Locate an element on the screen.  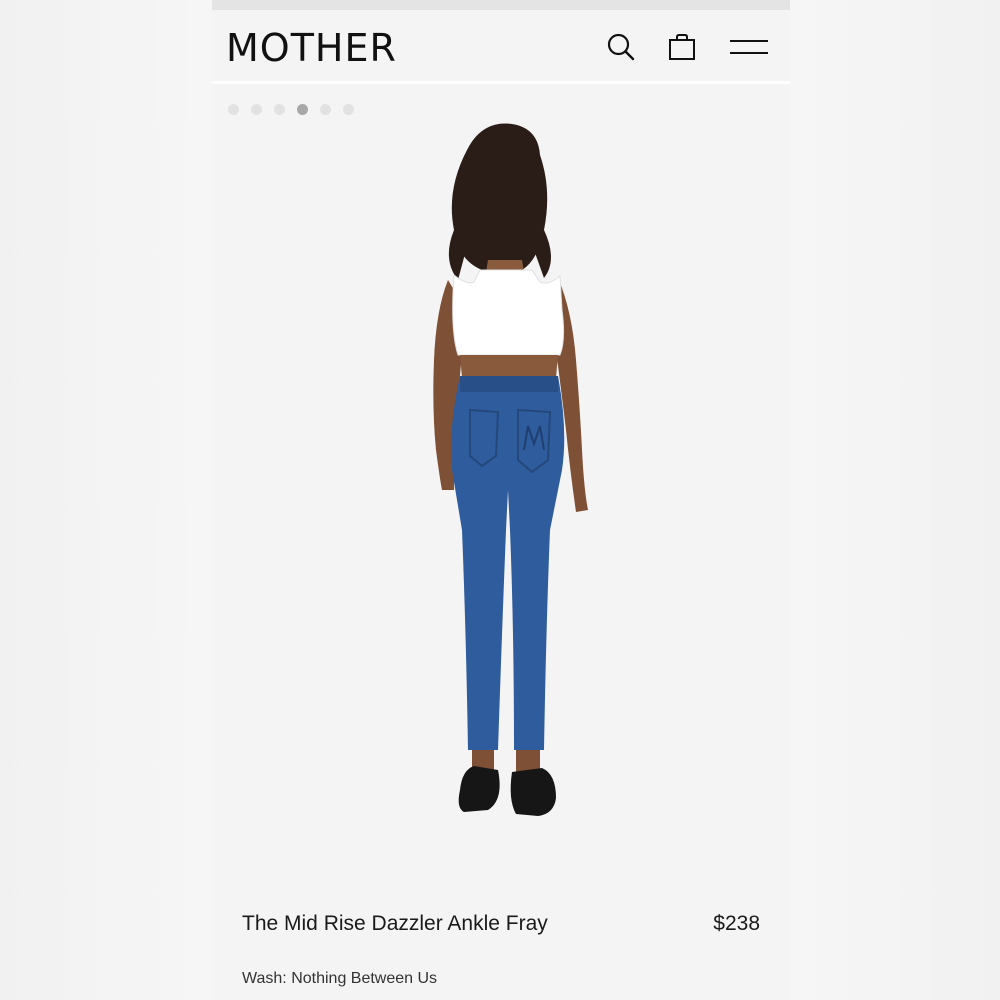
search-icon is located at coordinates (621, 47).